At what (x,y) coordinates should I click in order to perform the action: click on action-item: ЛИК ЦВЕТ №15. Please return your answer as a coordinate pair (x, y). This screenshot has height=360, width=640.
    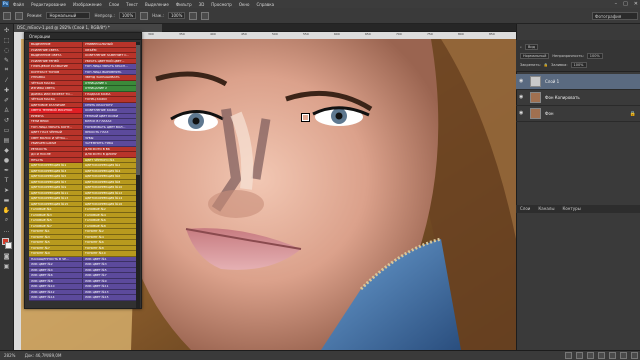
    Looking at the image, I should click on (110, 298).